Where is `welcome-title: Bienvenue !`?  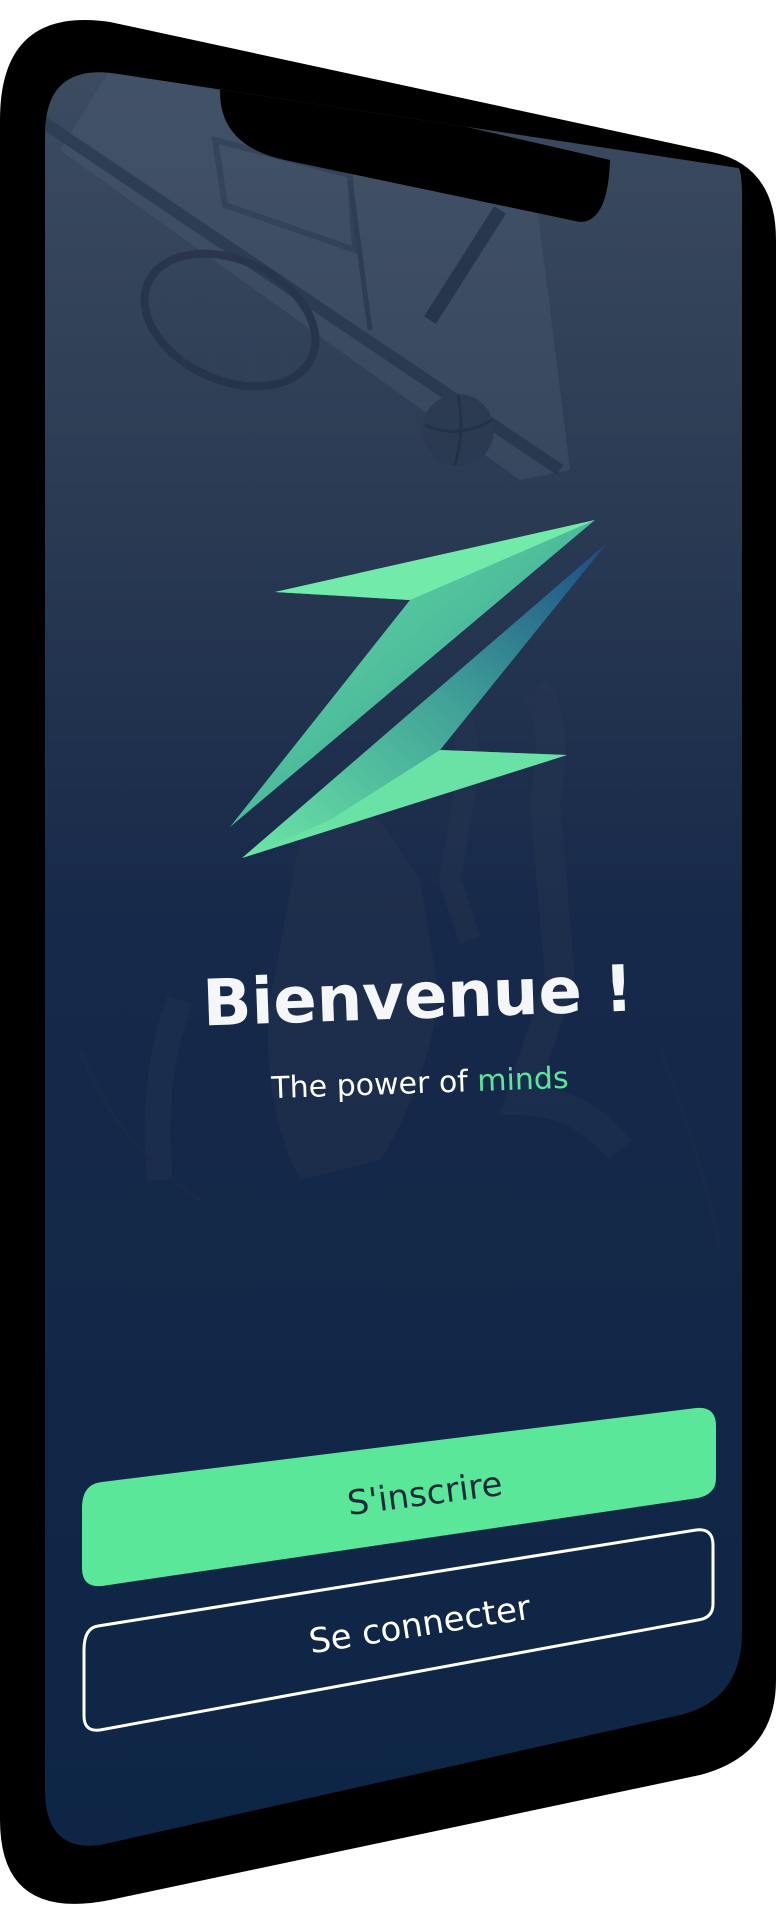
welcome-title: Bienvenue ! is located at coordinates (417, 997).